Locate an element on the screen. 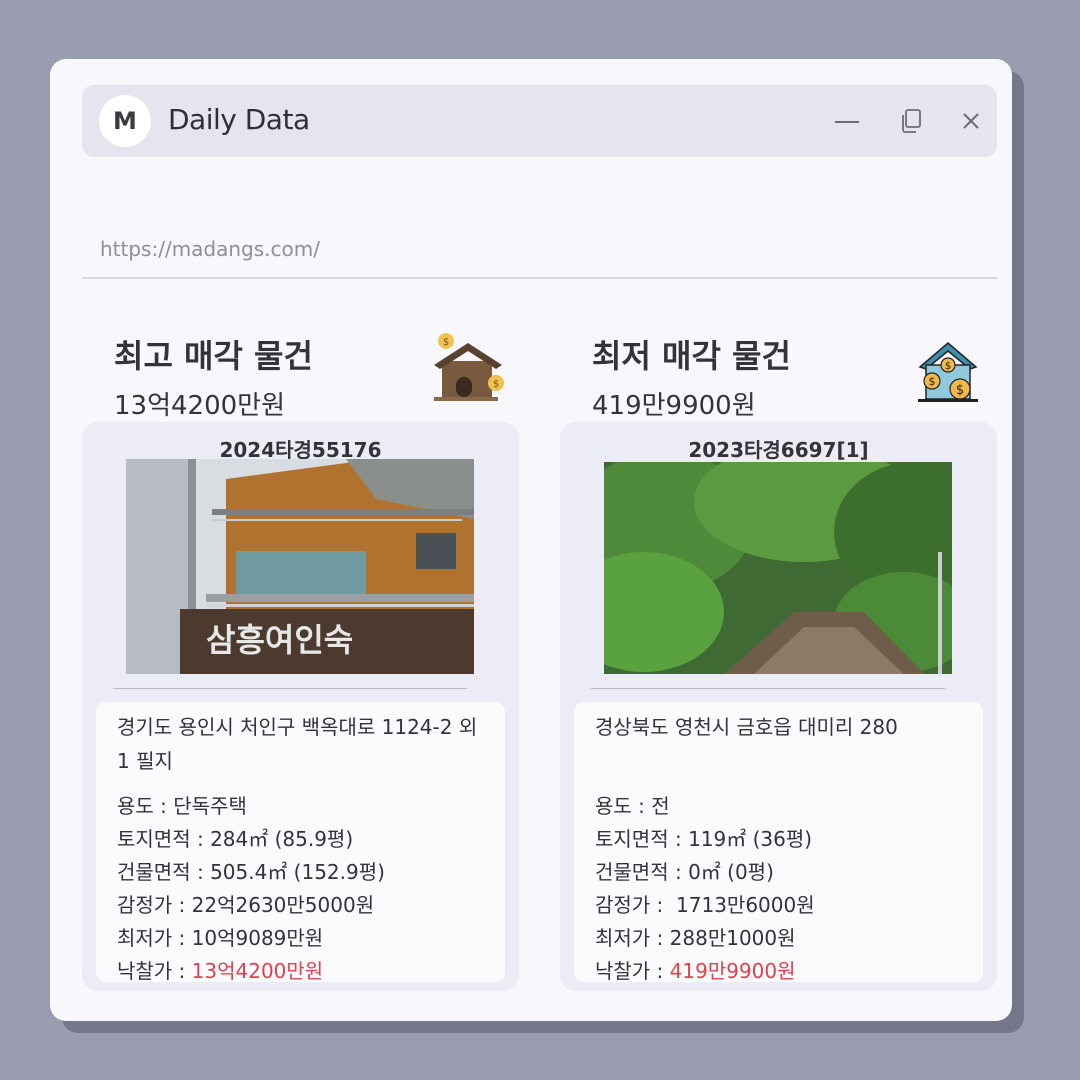 The image size is (1080, 1080). minimum-price-value: 10억9089만원 is located at coordinates (257, 938).